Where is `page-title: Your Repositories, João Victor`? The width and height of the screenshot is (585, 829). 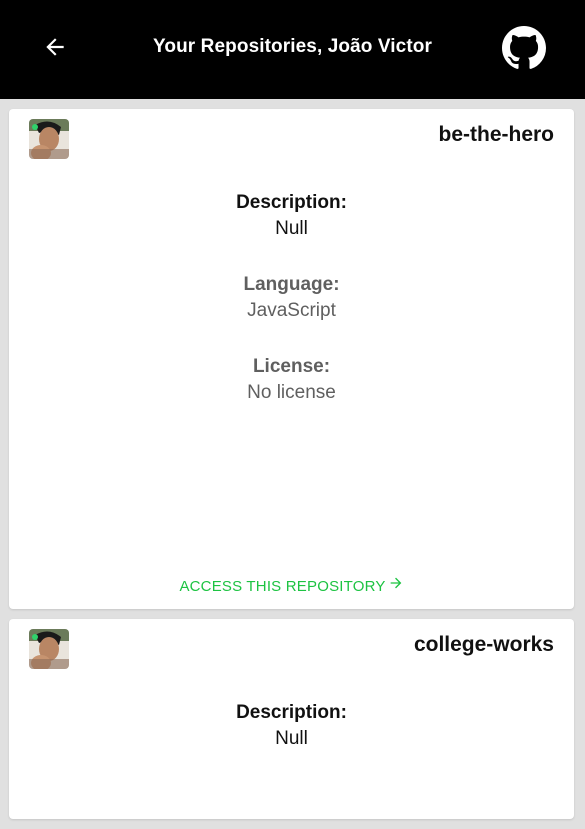 page-title: Your Repositories, João Victor is located at coordinates (292, 46).